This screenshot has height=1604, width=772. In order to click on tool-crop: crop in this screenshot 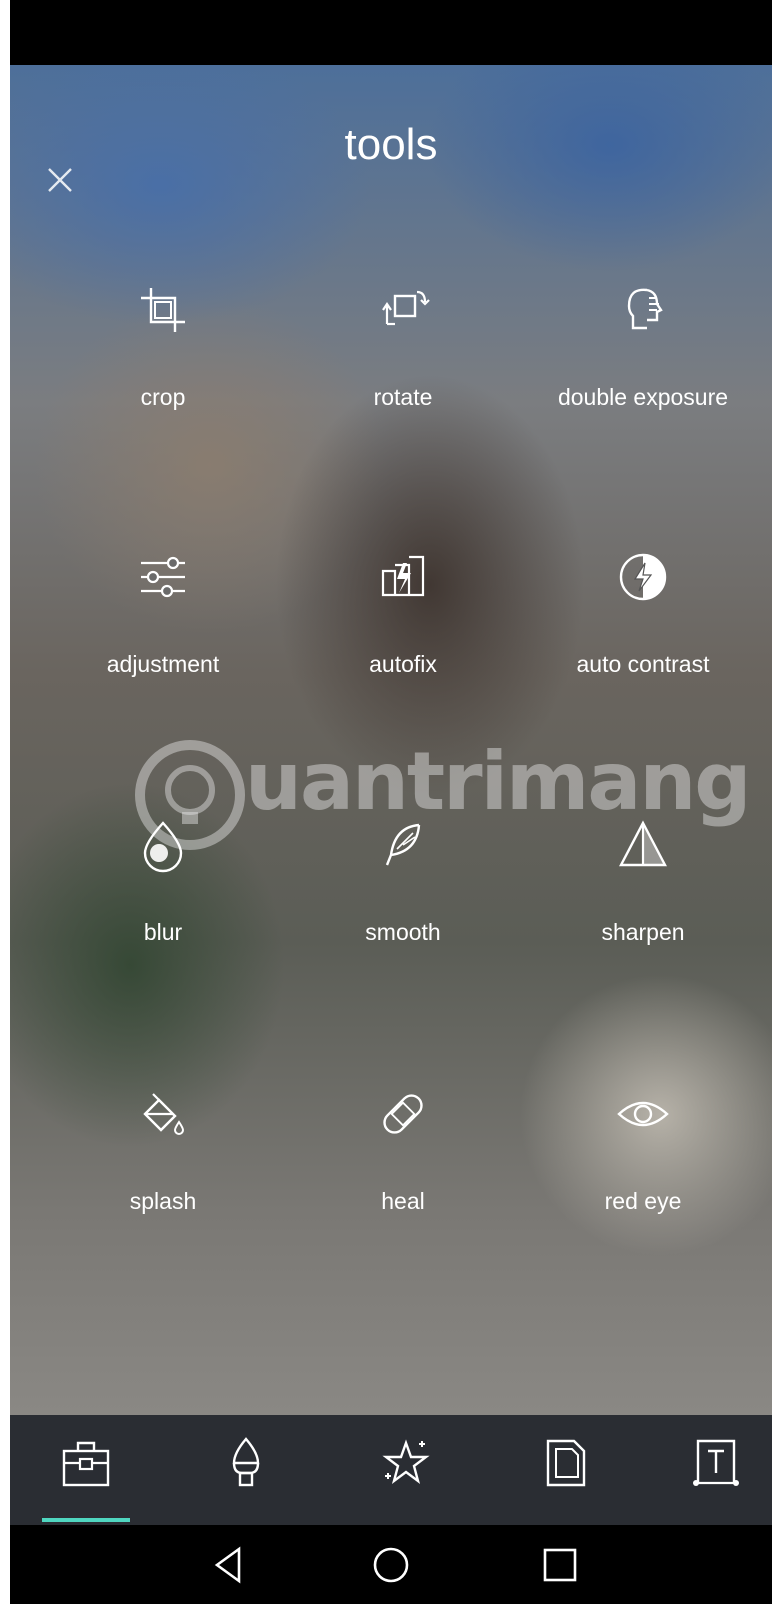, I will do `click(163, 345)`.